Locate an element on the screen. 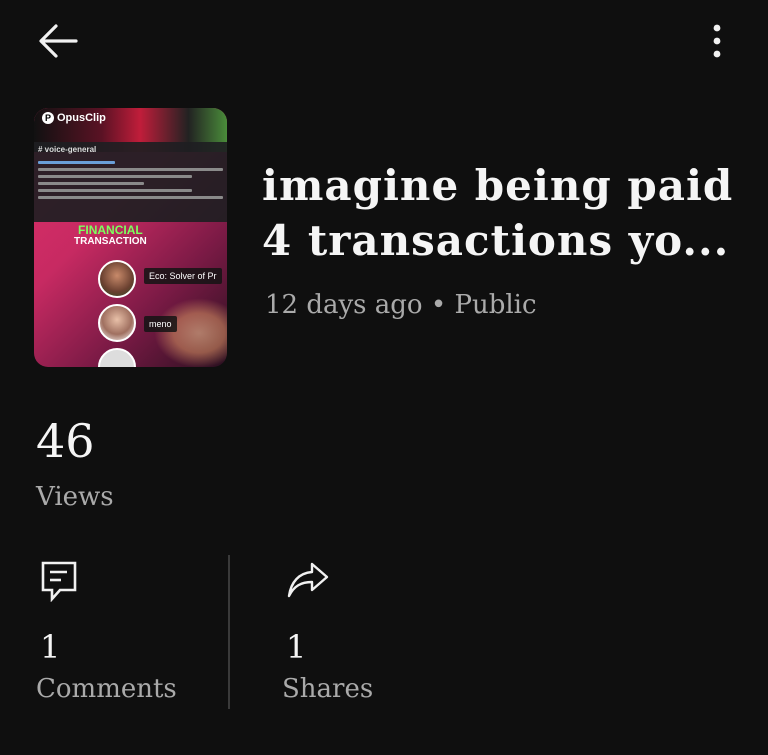  comment-icon is located at coordinates (59, 583).